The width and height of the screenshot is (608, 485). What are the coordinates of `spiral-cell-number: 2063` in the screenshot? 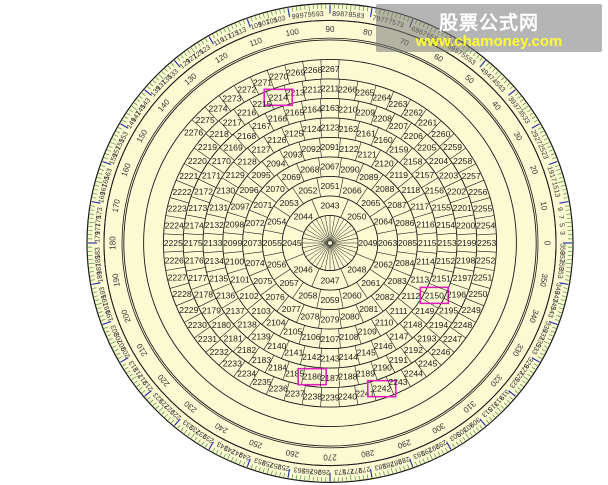 It's located at (387, 243).